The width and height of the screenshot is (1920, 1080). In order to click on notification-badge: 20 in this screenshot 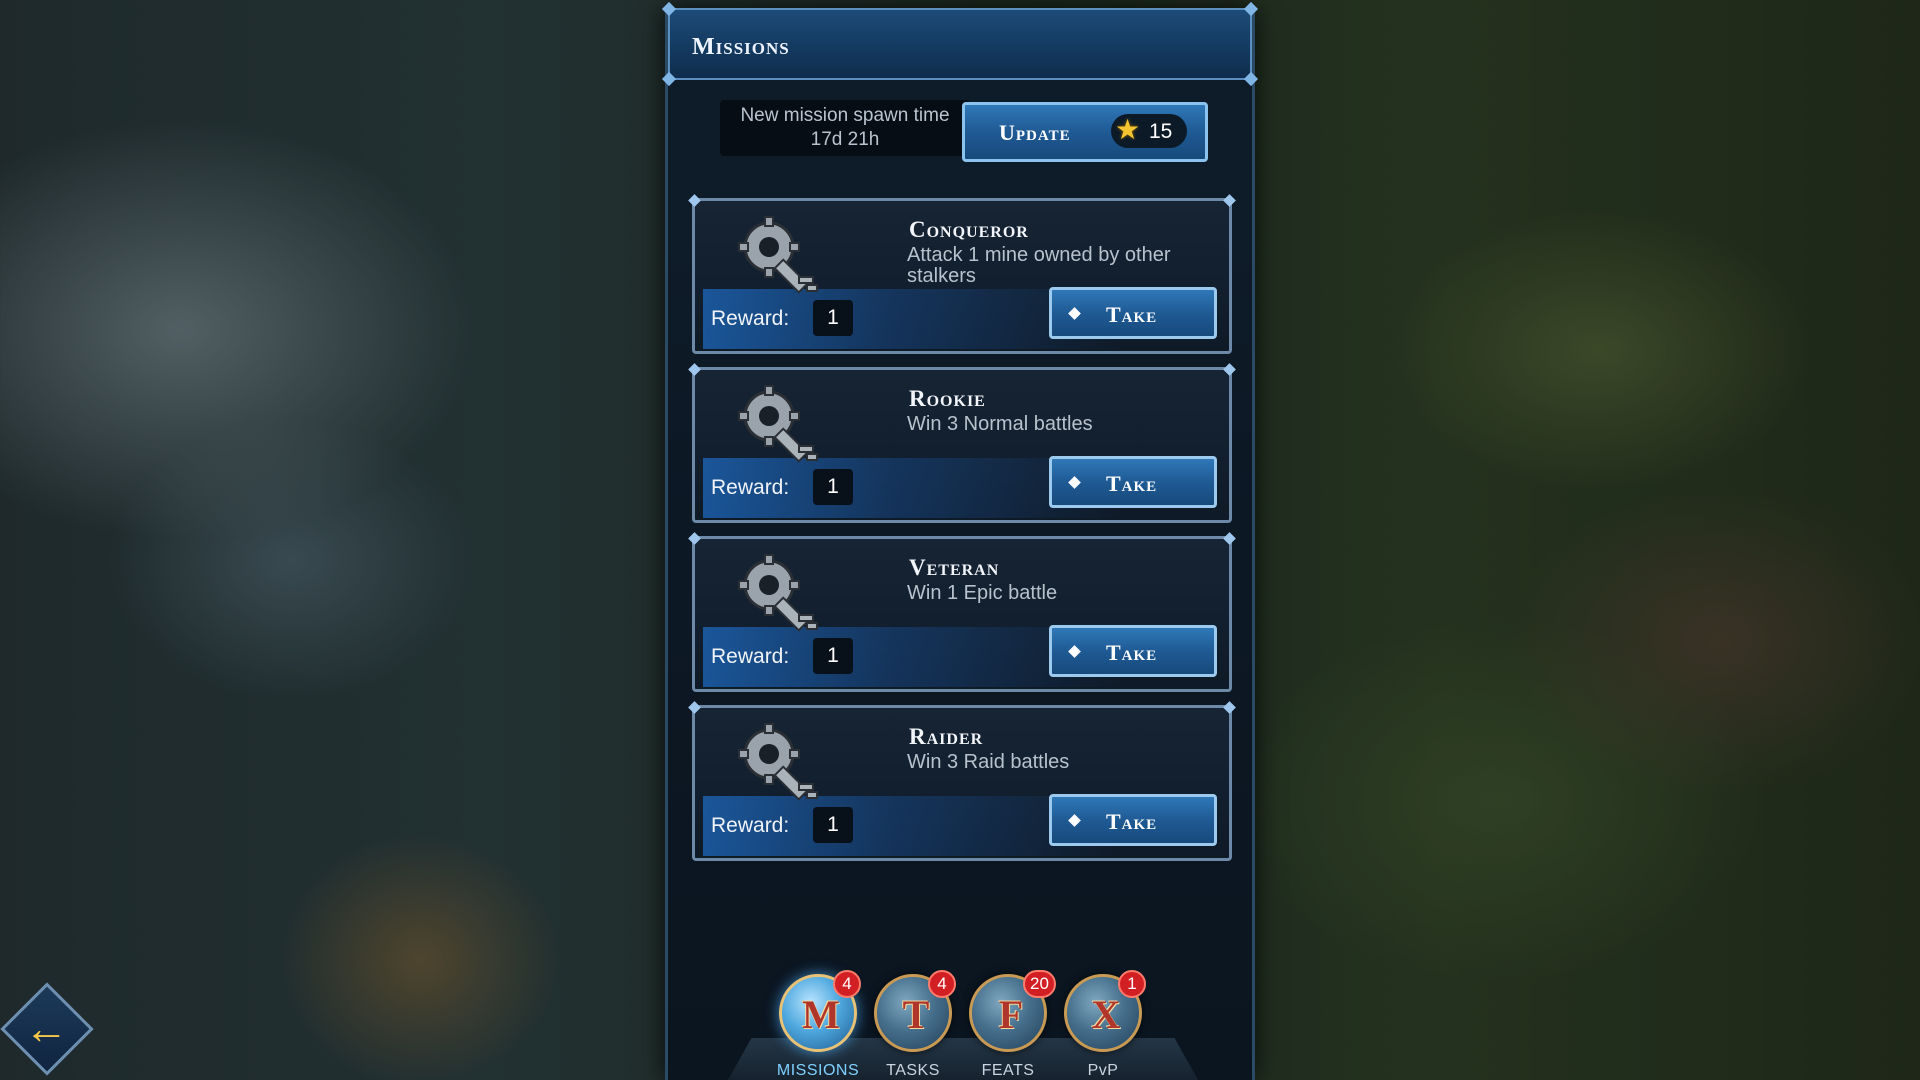, I will do `click(1039, 984)`.